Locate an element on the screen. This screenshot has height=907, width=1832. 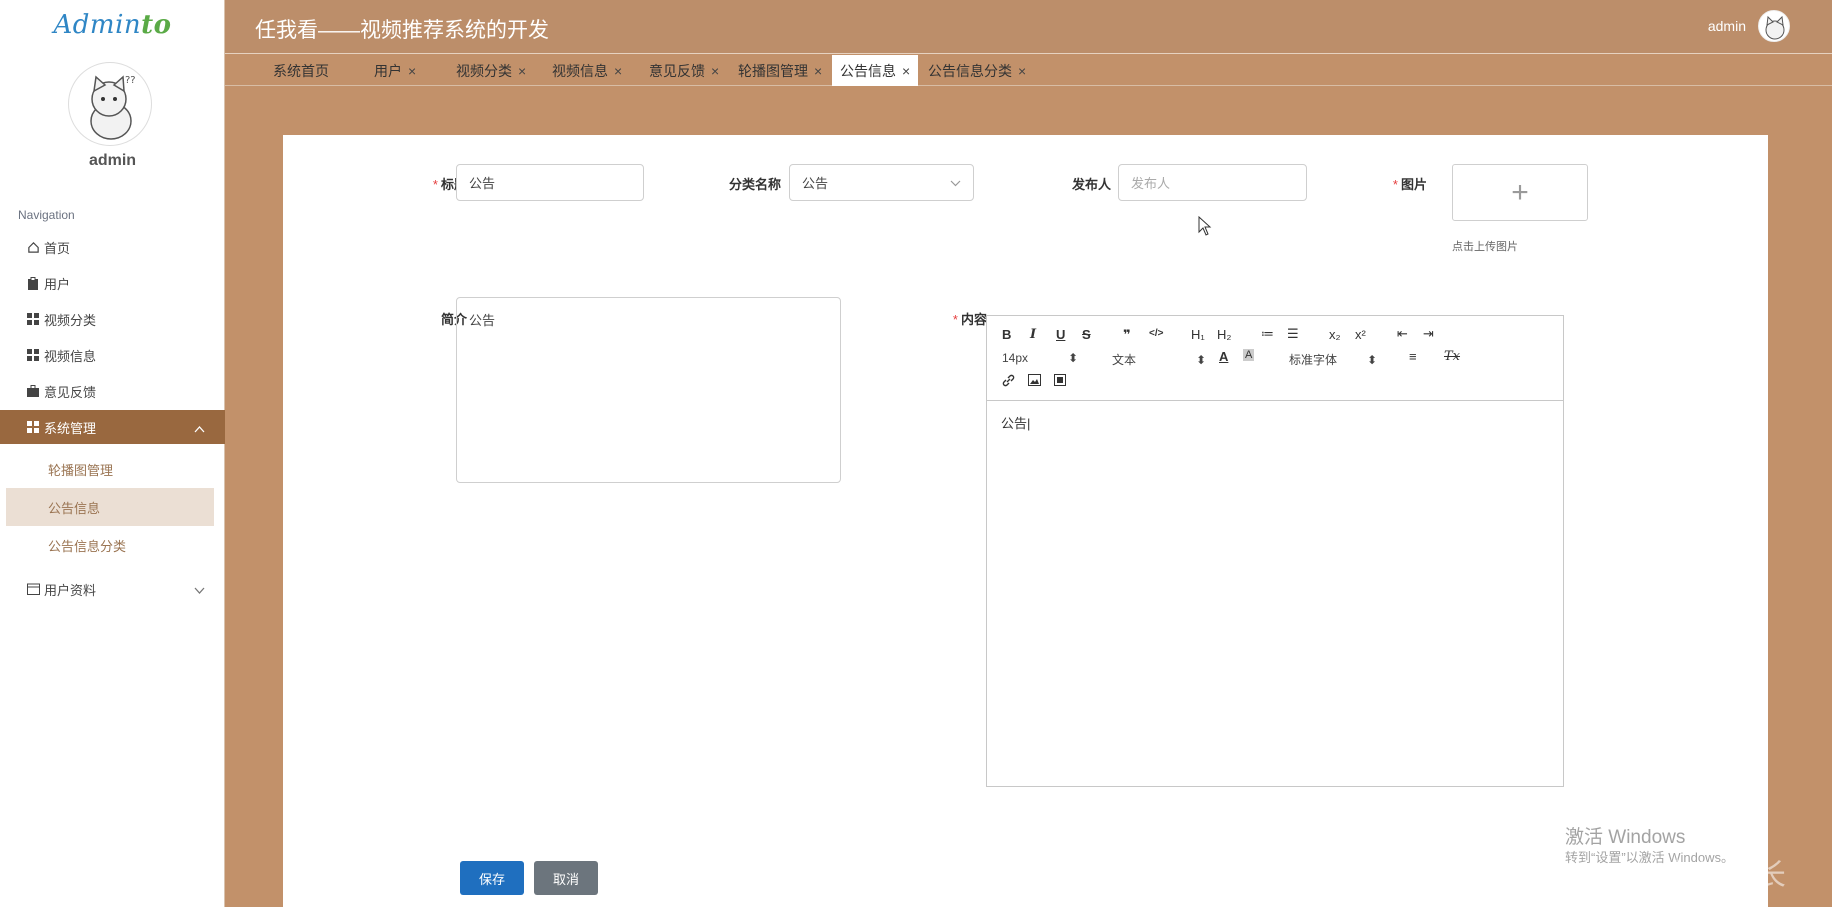
tab-home: 系统首页 is located at coordinates (301, 70).